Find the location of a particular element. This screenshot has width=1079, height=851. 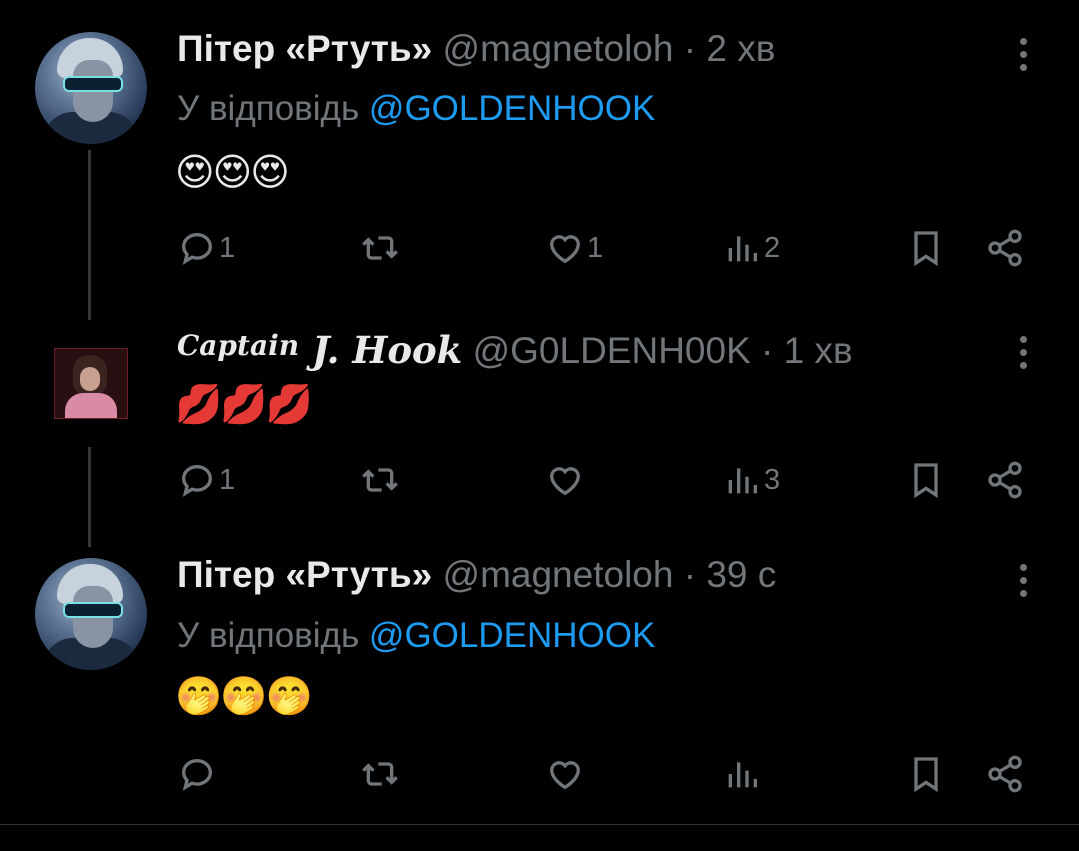

timestamp: · 1 хв is located at coordinates (807, 350).